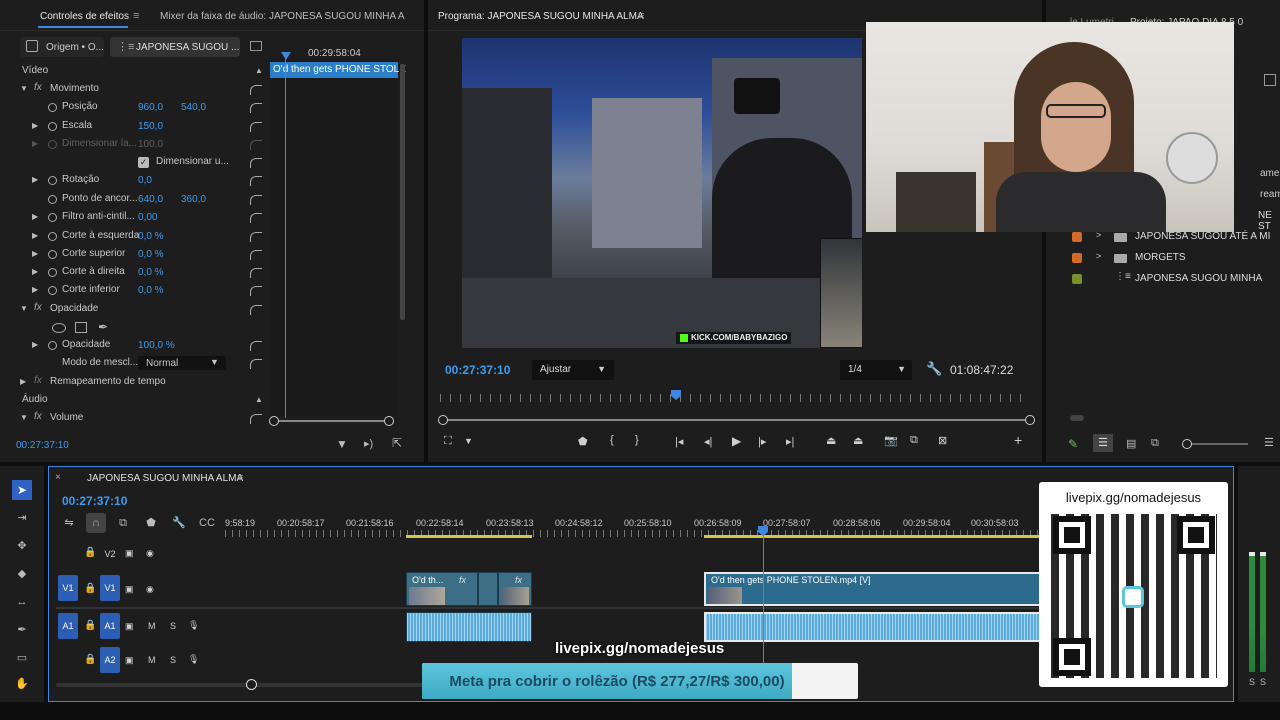 Image resolution: width=1280 pixels, height=720 pixels. Describe the element at coordinates (469, 627) in the screenshot. I see `audio-clip` at that location.